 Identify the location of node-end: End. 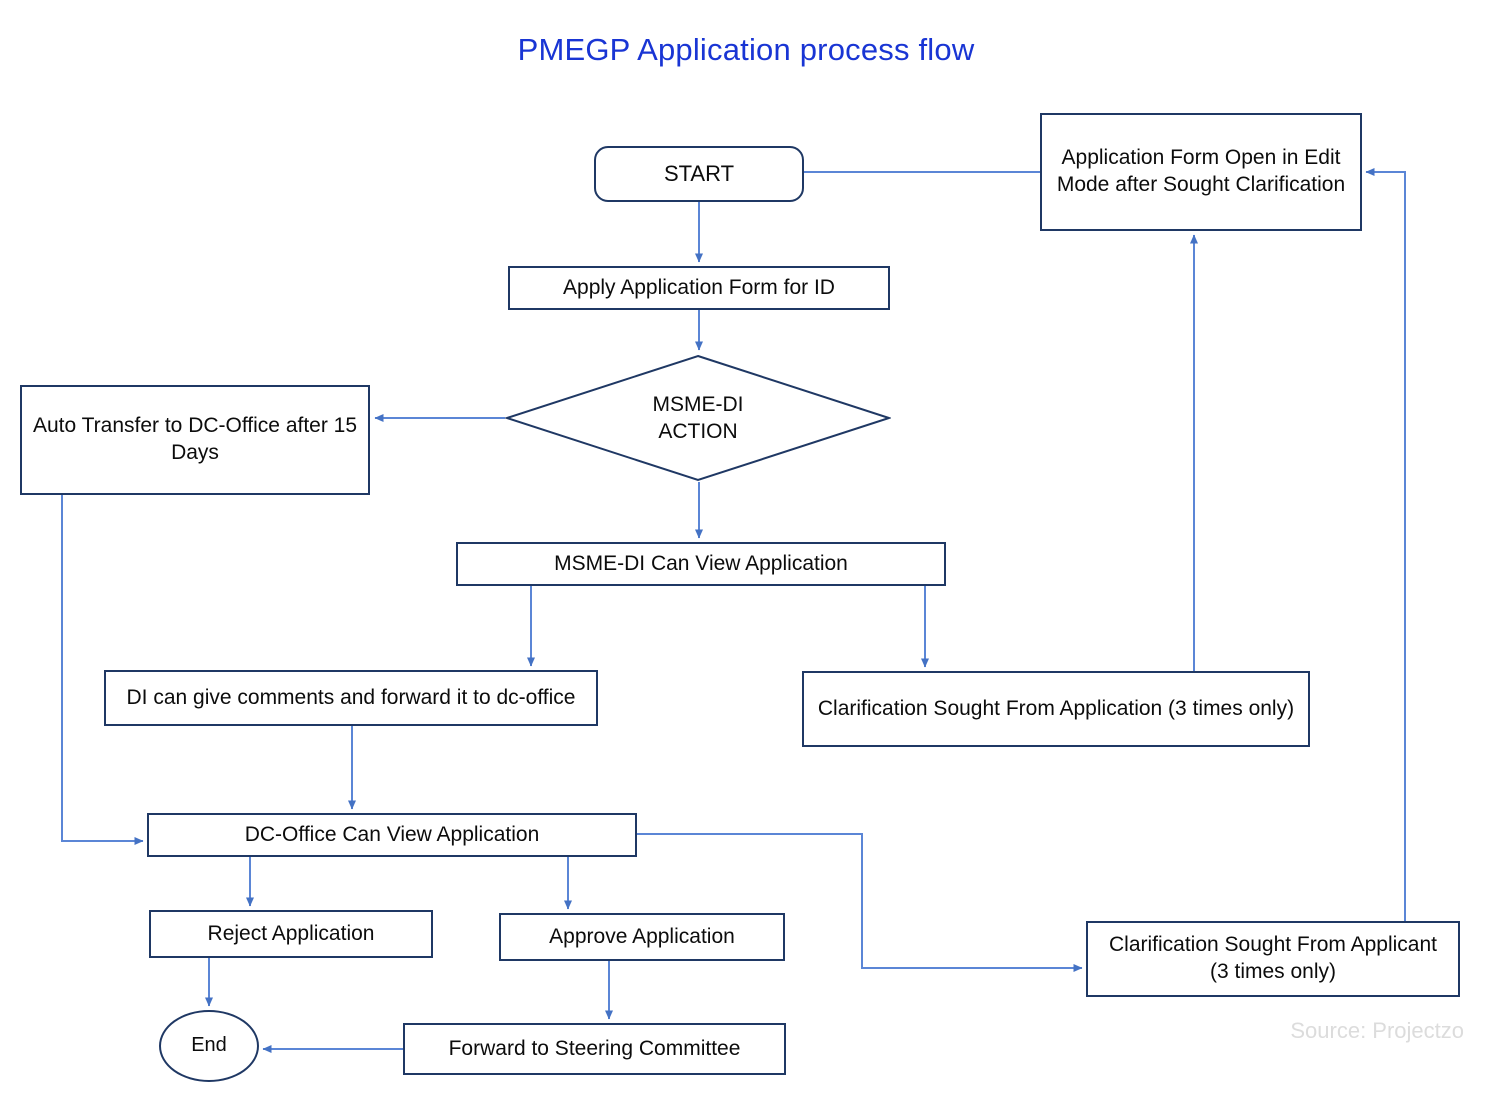
(209, 1046).